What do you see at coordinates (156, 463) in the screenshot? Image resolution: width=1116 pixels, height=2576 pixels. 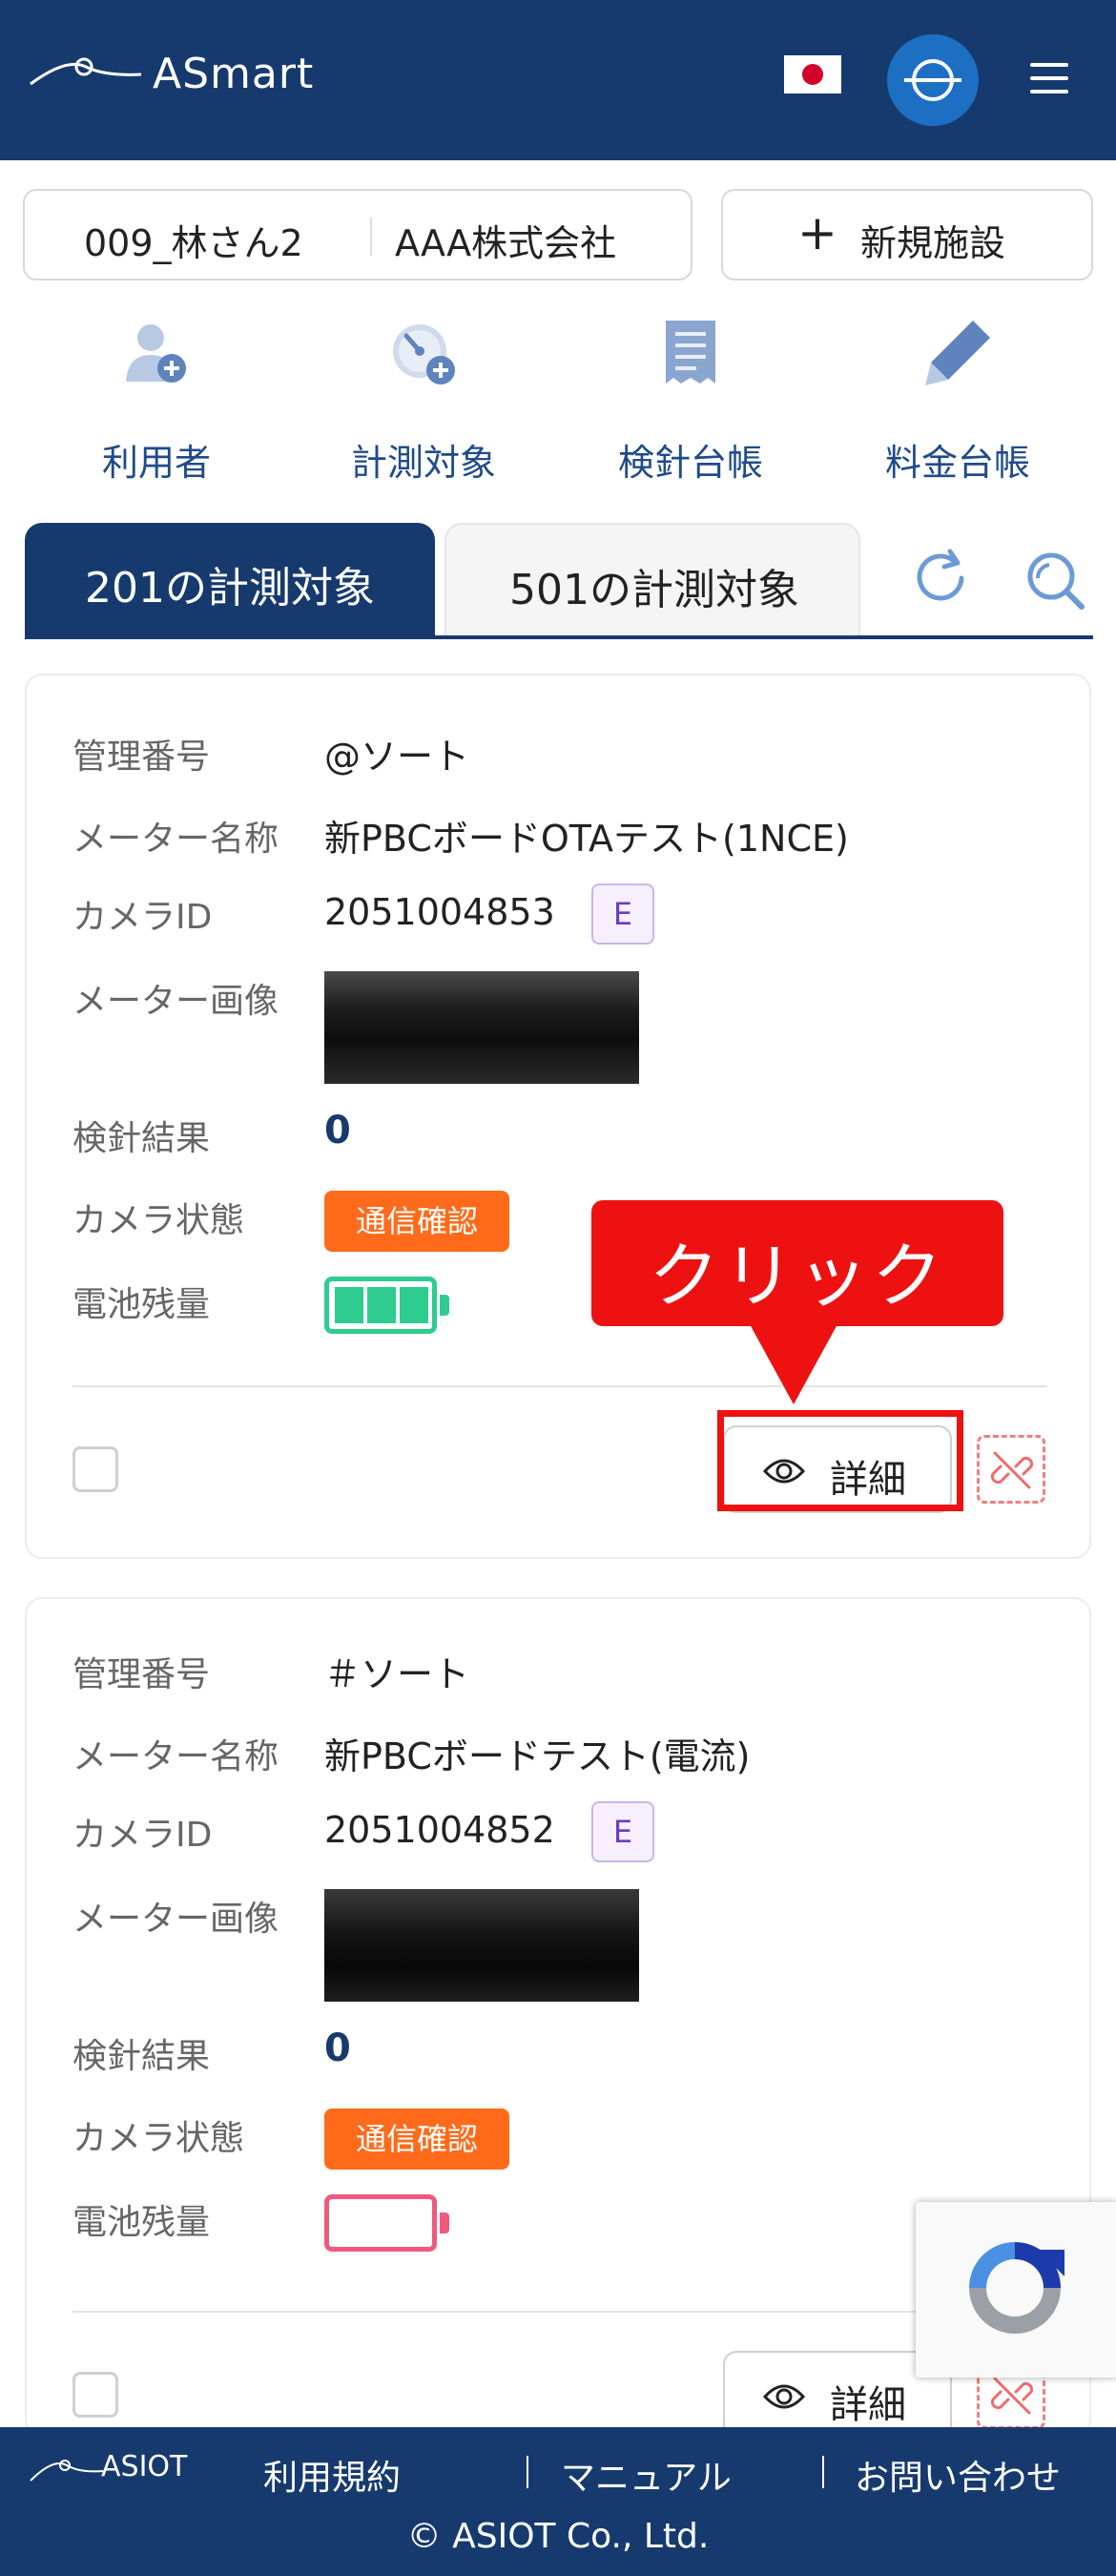 I see `nav-users-label: 利用者` at bounding box center [156, 463].